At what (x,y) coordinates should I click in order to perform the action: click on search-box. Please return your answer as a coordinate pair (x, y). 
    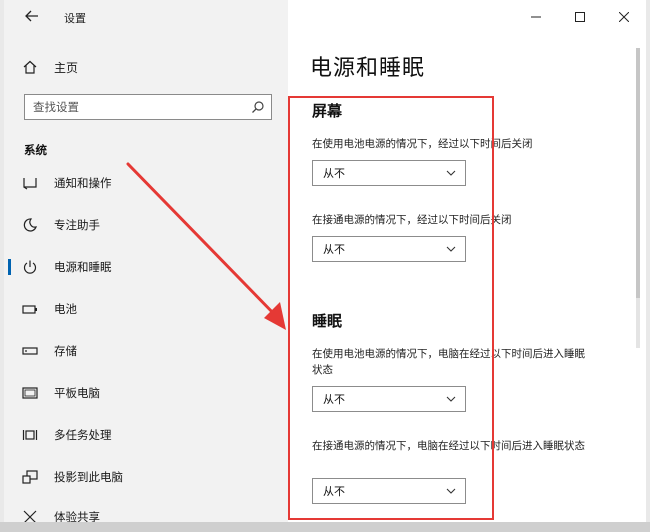
    Looking at the image, I should click on (148, 107).